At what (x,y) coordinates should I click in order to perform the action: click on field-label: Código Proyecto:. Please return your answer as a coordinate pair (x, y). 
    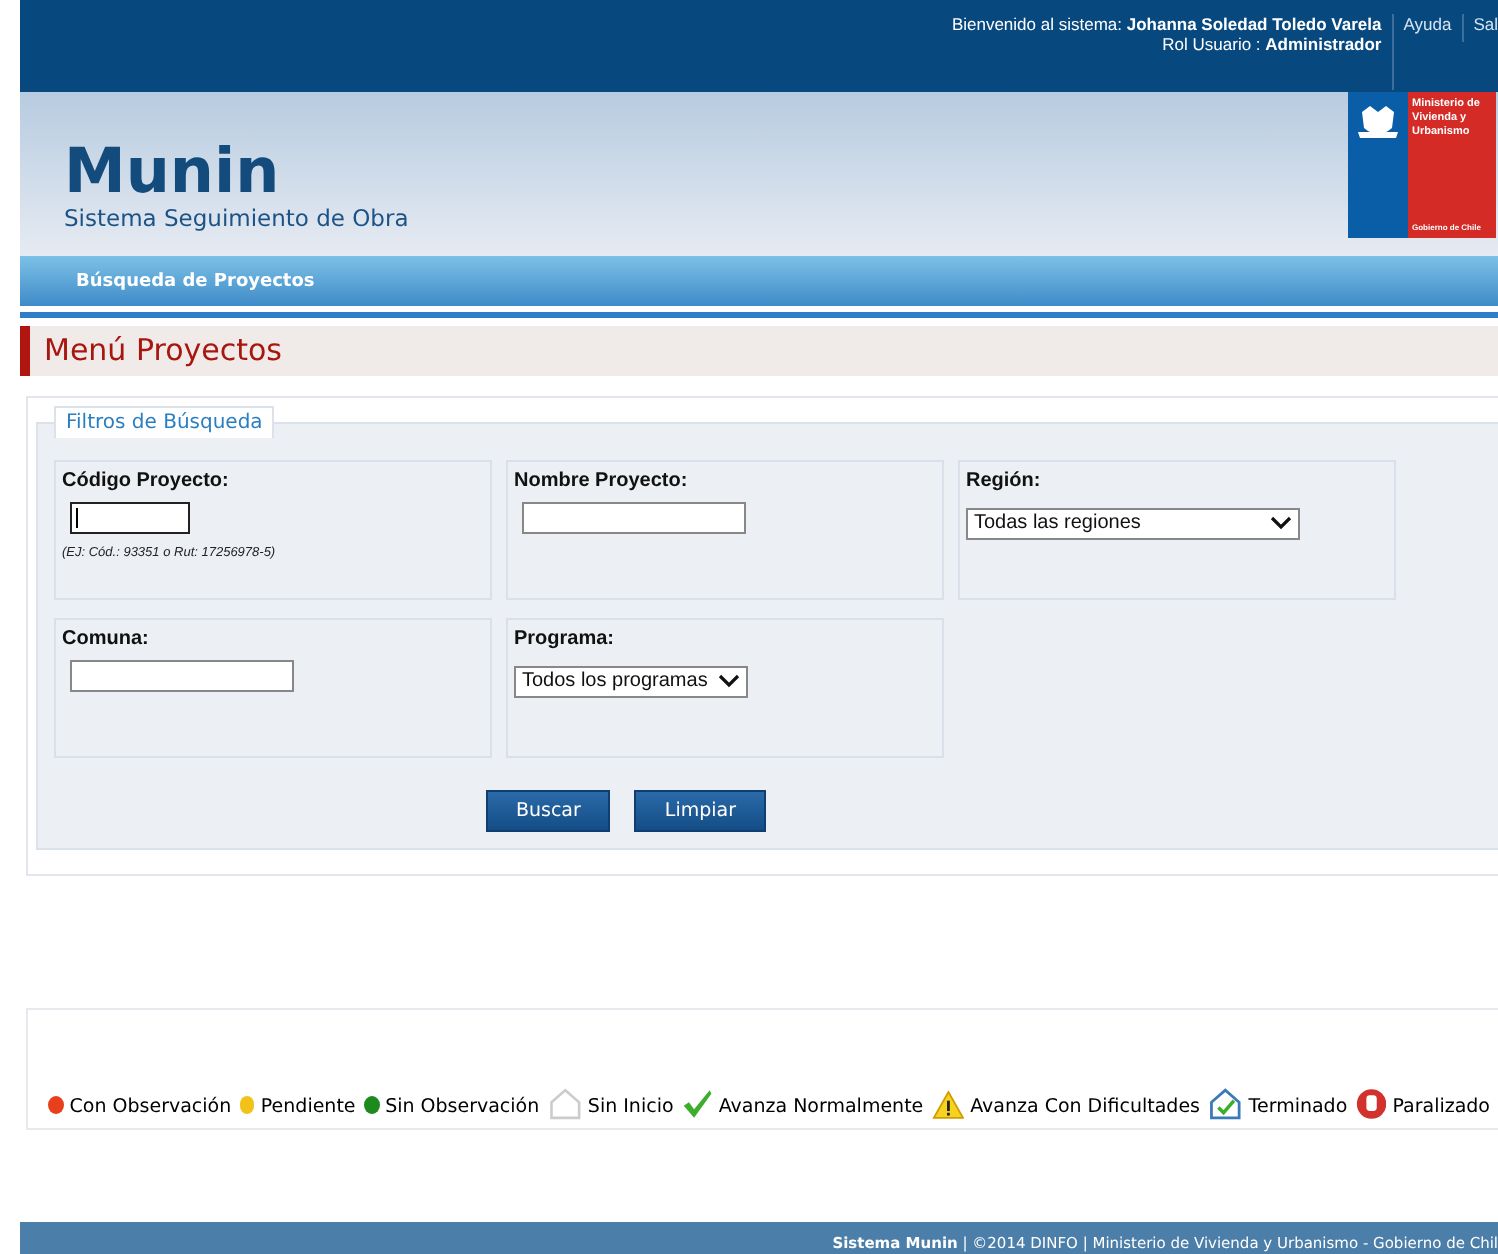
    Looking at the image, I should click on (146, 481).